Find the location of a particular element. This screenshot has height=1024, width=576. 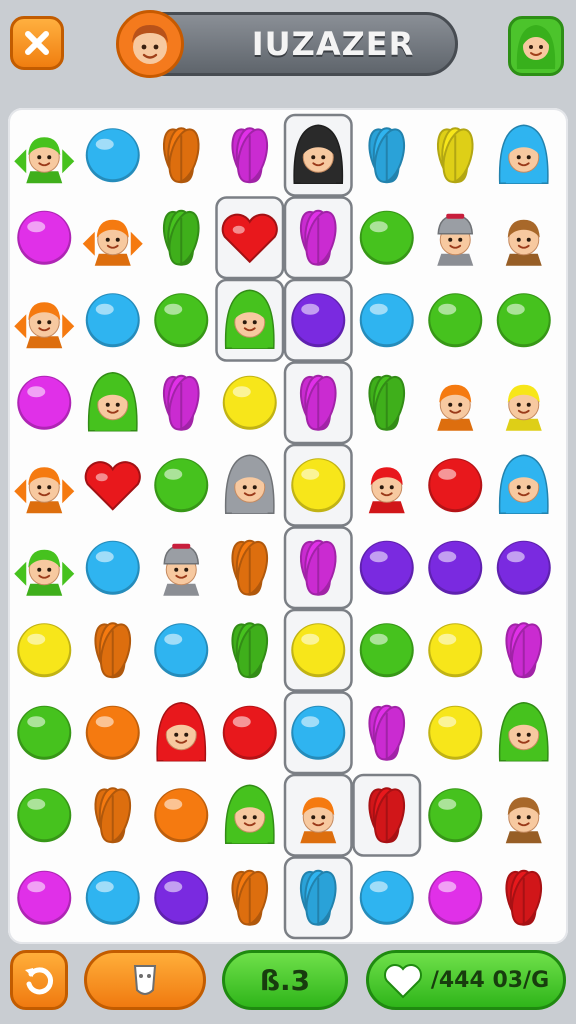

level-title: IUZAZER is located at coordinates (333, 44).